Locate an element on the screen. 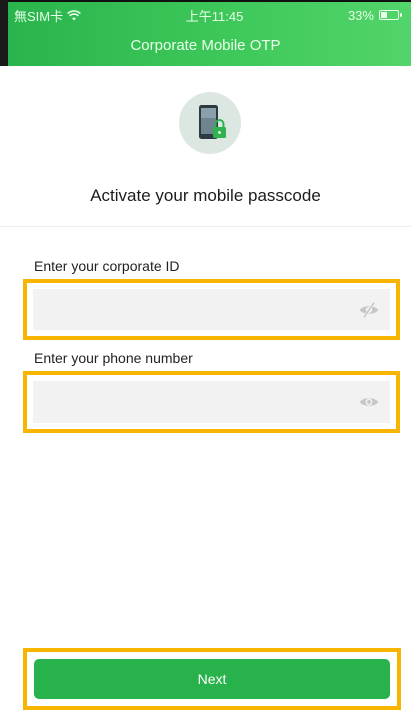  corporate-id-label: Enter your corporate ID is located at coordinates (107, 266).